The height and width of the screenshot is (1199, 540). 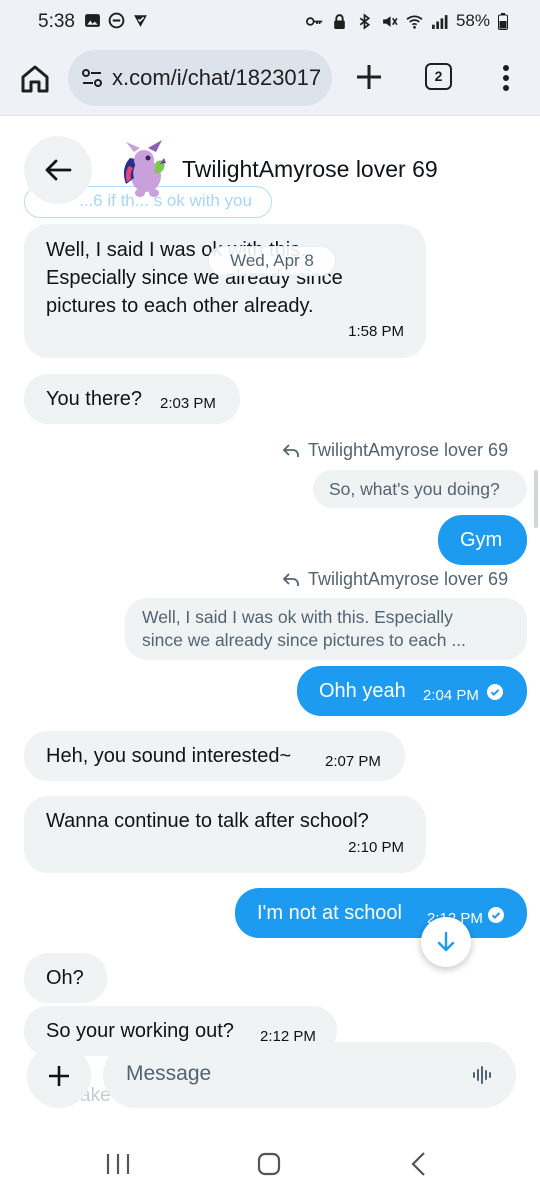 I want to click on scroll-to-bottom-button, so click(x=446, y=942).